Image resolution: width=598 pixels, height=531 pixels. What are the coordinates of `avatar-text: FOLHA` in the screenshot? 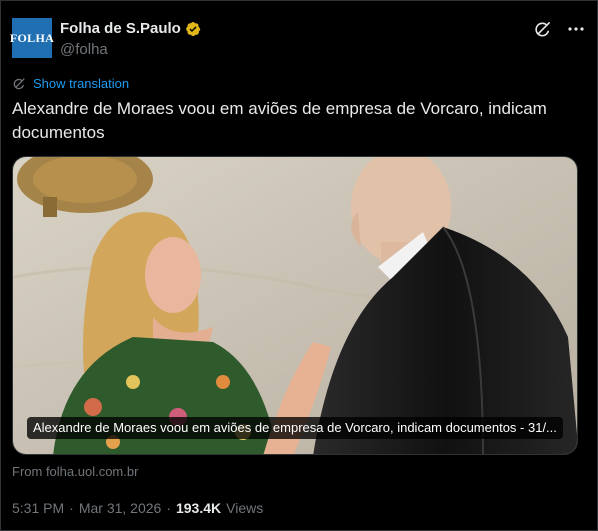 It's located at (32, 37).